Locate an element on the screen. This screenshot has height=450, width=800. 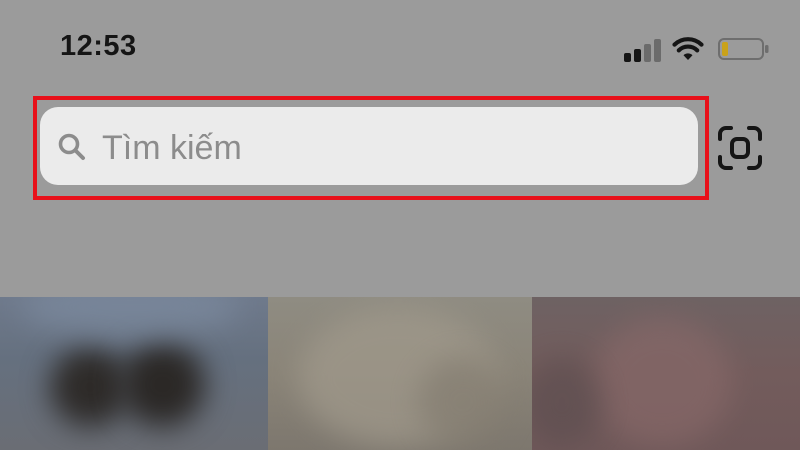
scan-button is located at coordinates (740, 148).